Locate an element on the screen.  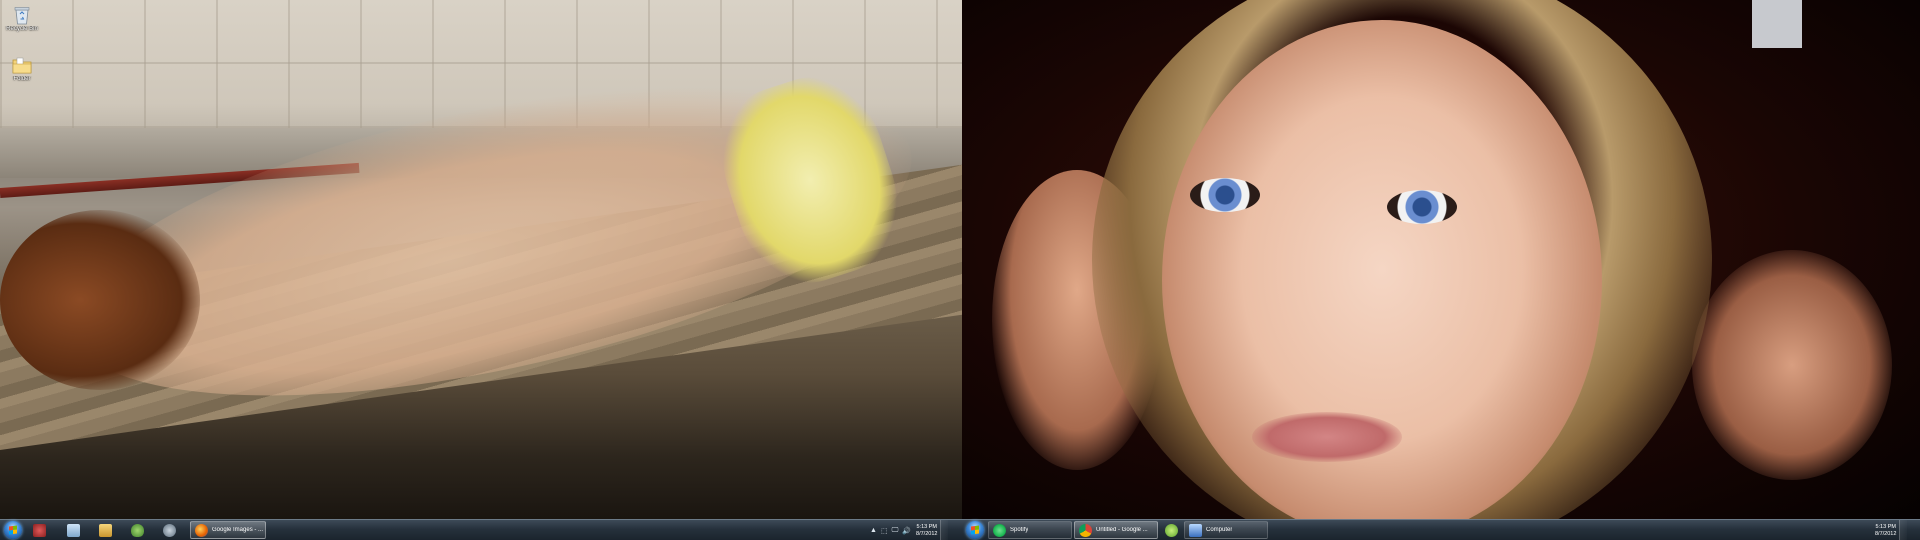
chrome-icon is located at coordinates (1085, 530).